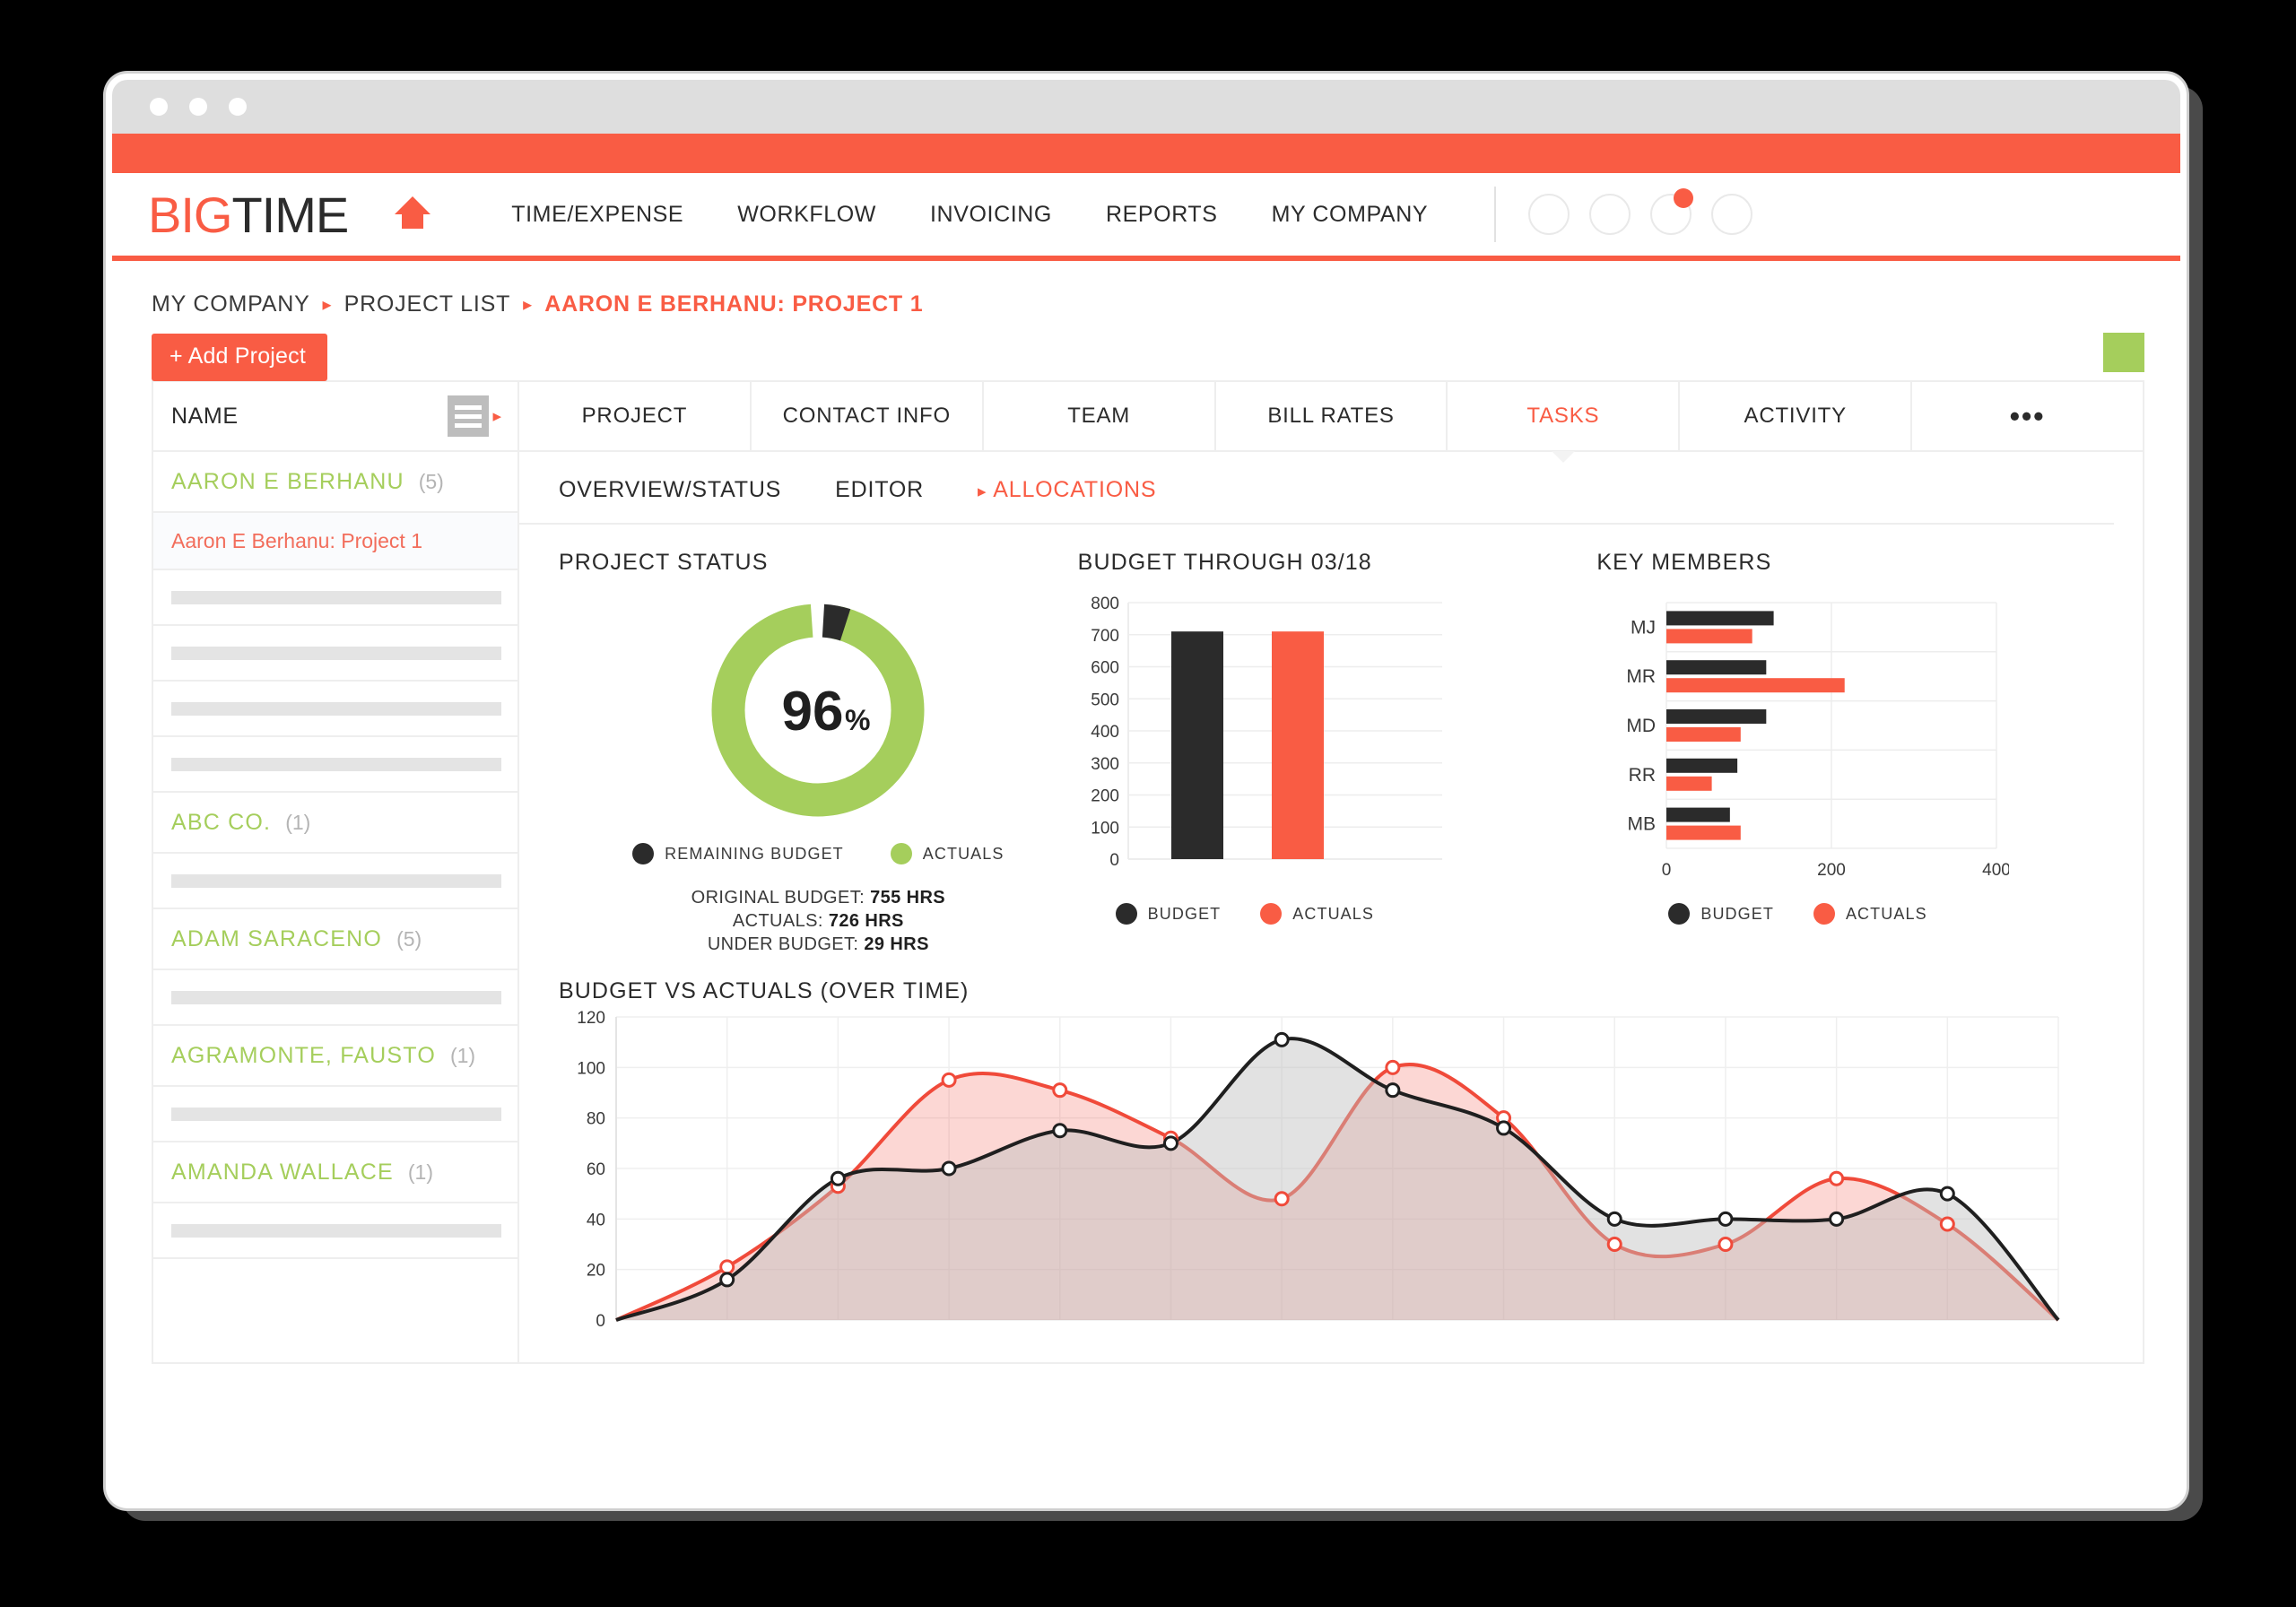 This screenshot has height=1607, width=2296. Describe the element at coordinates (1684, 198) in the screenshot. I see `notification-badge` at that location.